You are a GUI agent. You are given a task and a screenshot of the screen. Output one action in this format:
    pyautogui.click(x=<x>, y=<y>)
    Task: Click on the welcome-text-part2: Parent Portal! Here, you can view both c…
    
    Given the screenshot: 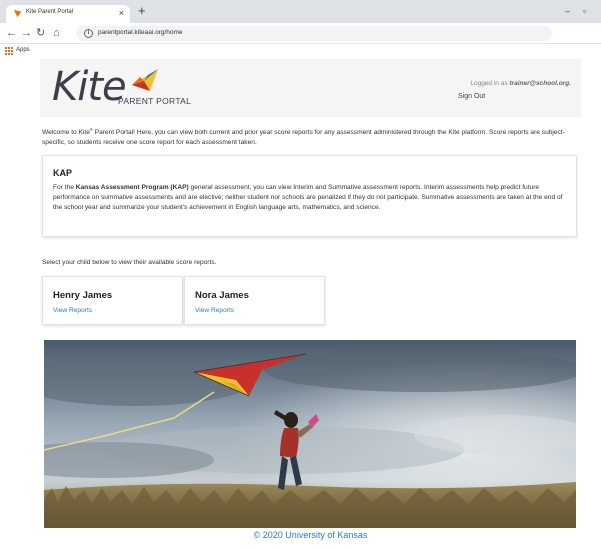 What is the action you would take?
    pyautogui.click(x=303, y=138)
    